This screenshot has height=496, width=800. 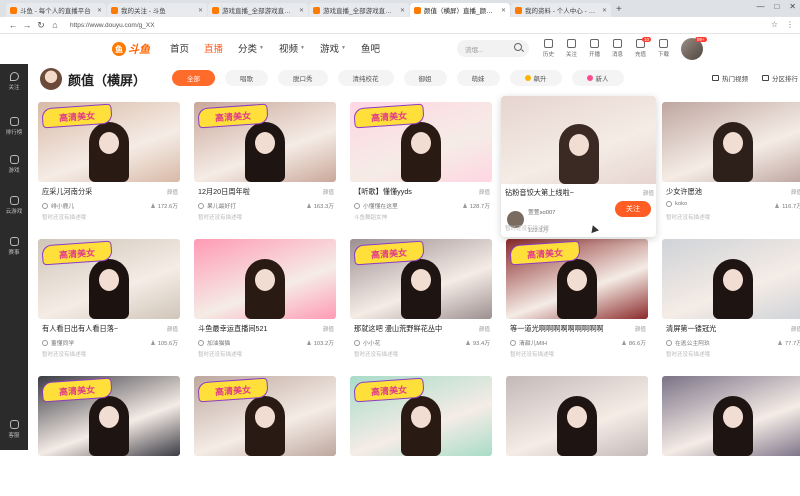 What do you see at coordinates (157, 10) in the screenshot?
I see `browser-tab: 我的关注 - 斗鱼 ✕` at bounding box center [157, 10].